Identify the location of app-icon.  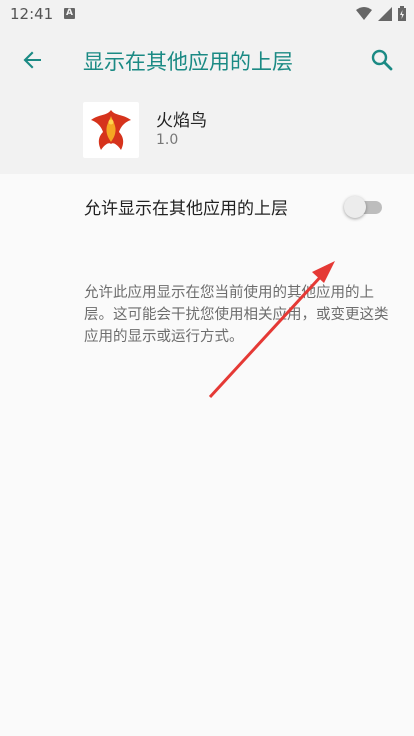
(111, 130).